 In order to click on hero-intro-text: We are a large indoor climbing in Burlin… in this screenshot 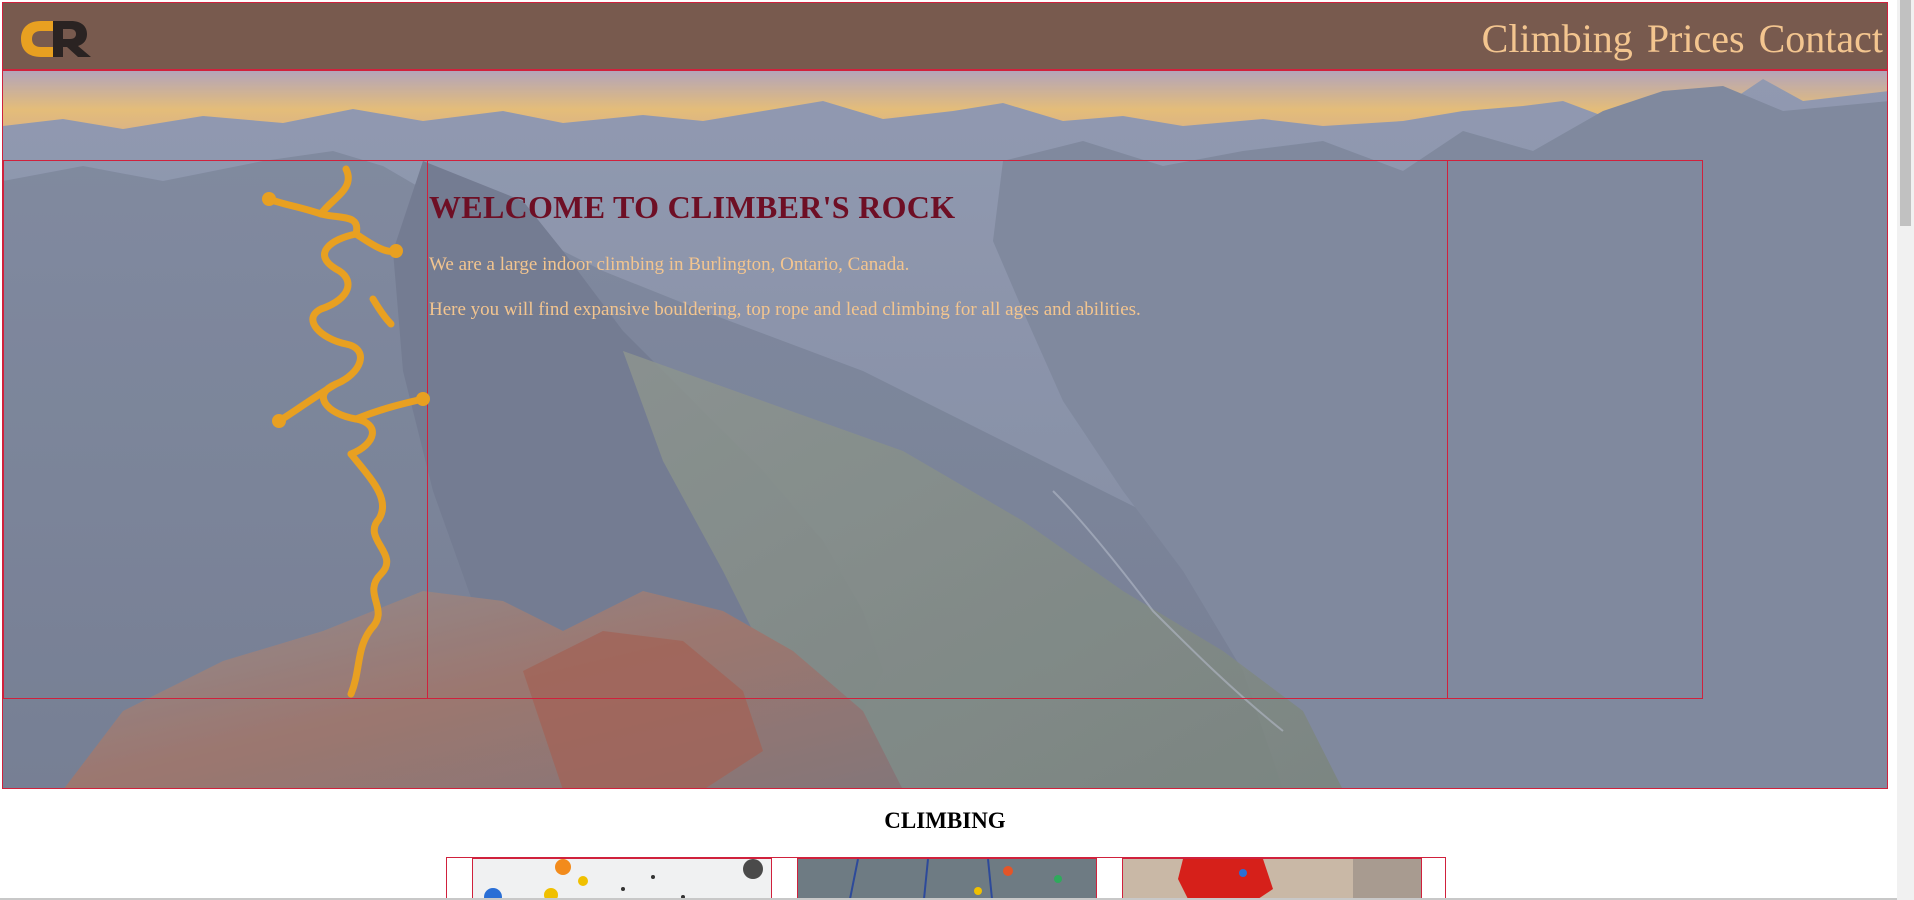, I will do `click(669, 264)`.